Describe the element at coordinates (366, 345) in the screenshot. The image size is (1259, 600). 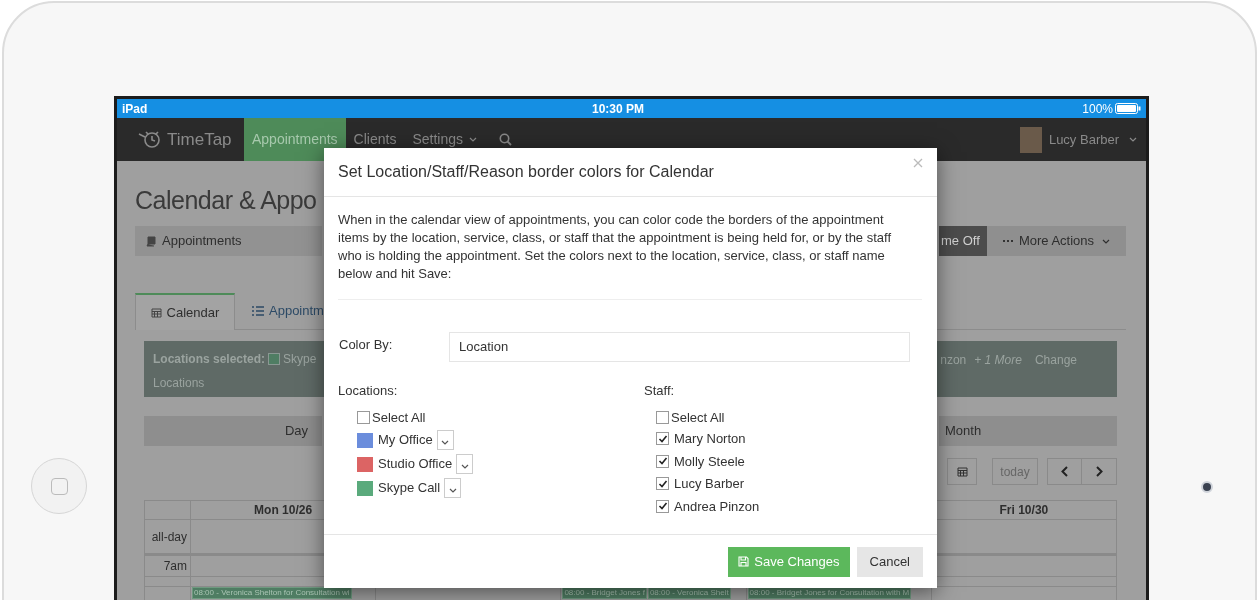
I see `color-by-label: Color By:` at that location.